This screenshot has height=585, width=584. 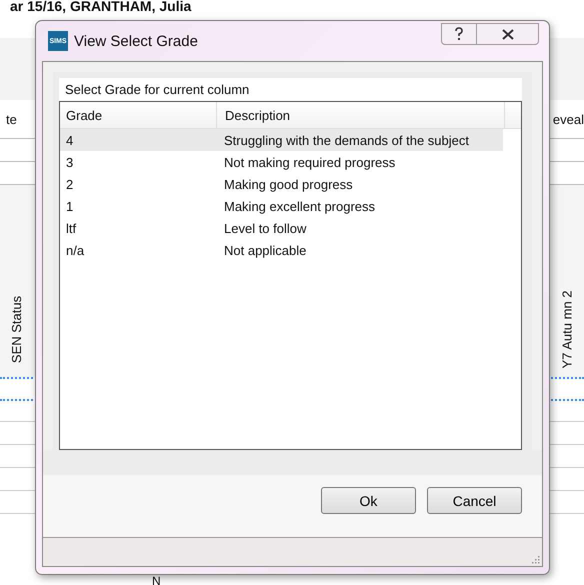 I want to click on help-icon, so click(x=459, y=34).